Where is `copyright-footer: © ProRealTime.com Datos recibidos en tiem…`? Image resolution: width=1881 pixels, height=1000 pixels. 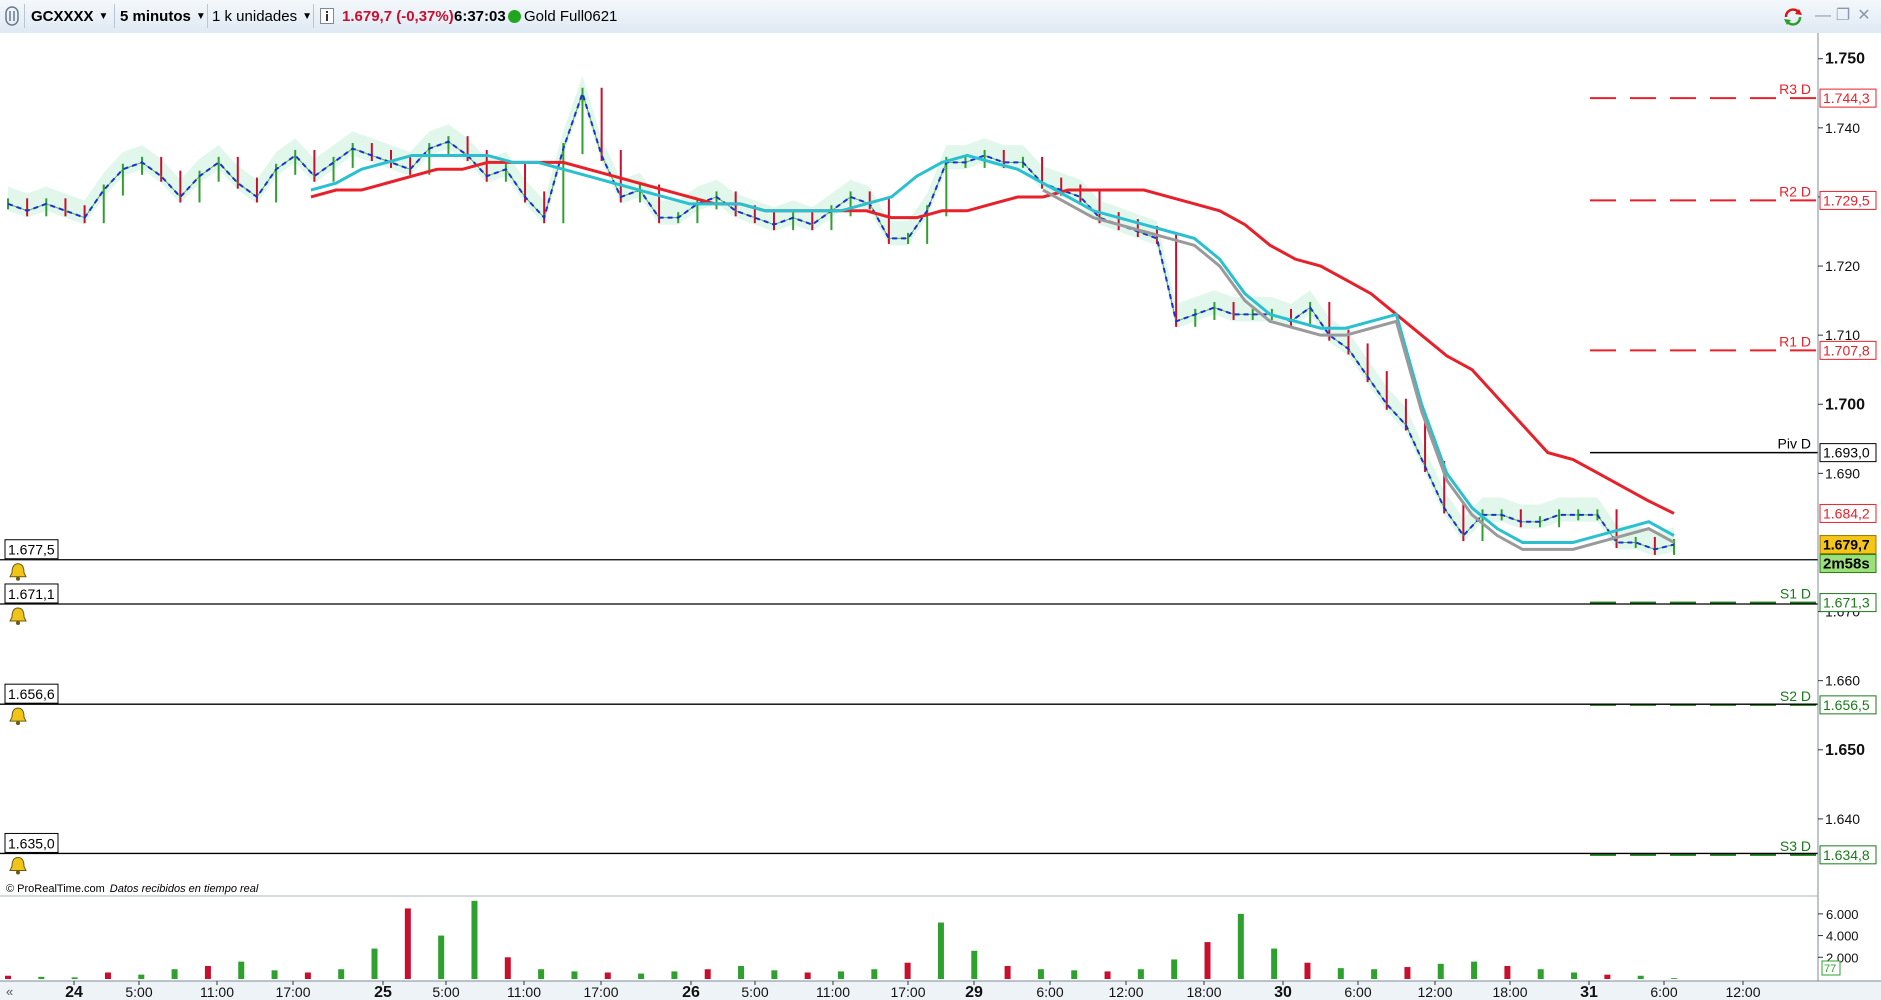 copyright-footer: © ProRealTime.com Datos recibidos en tiem… is located at coordinates (132, 889).